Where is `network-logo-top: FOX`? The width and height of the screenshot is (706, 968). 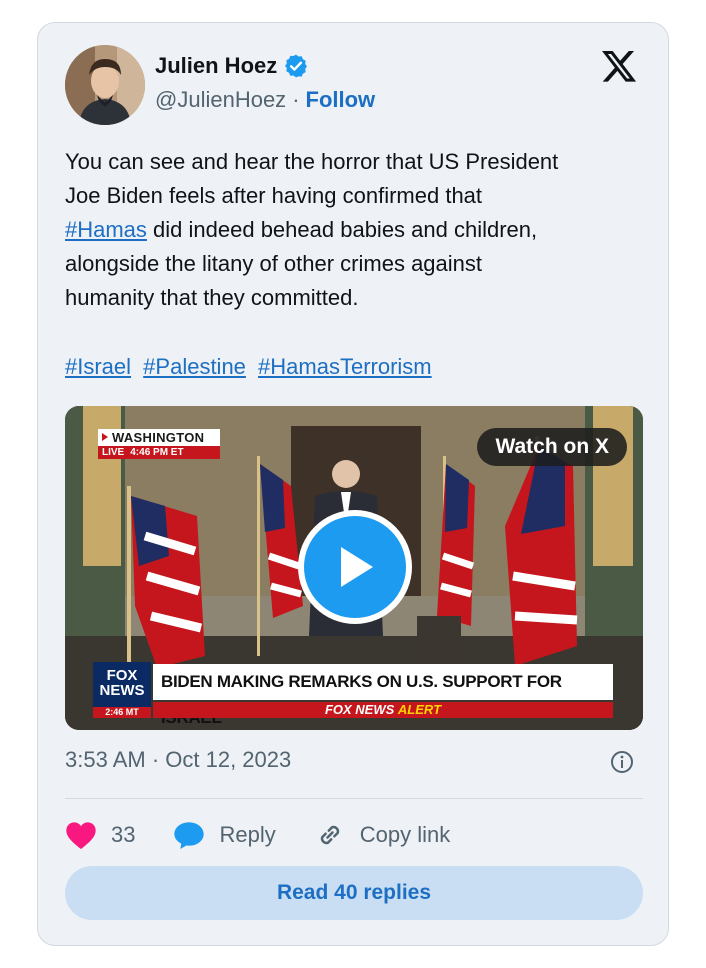
network-logo-top: FOX is located at coordinates (122, 675).